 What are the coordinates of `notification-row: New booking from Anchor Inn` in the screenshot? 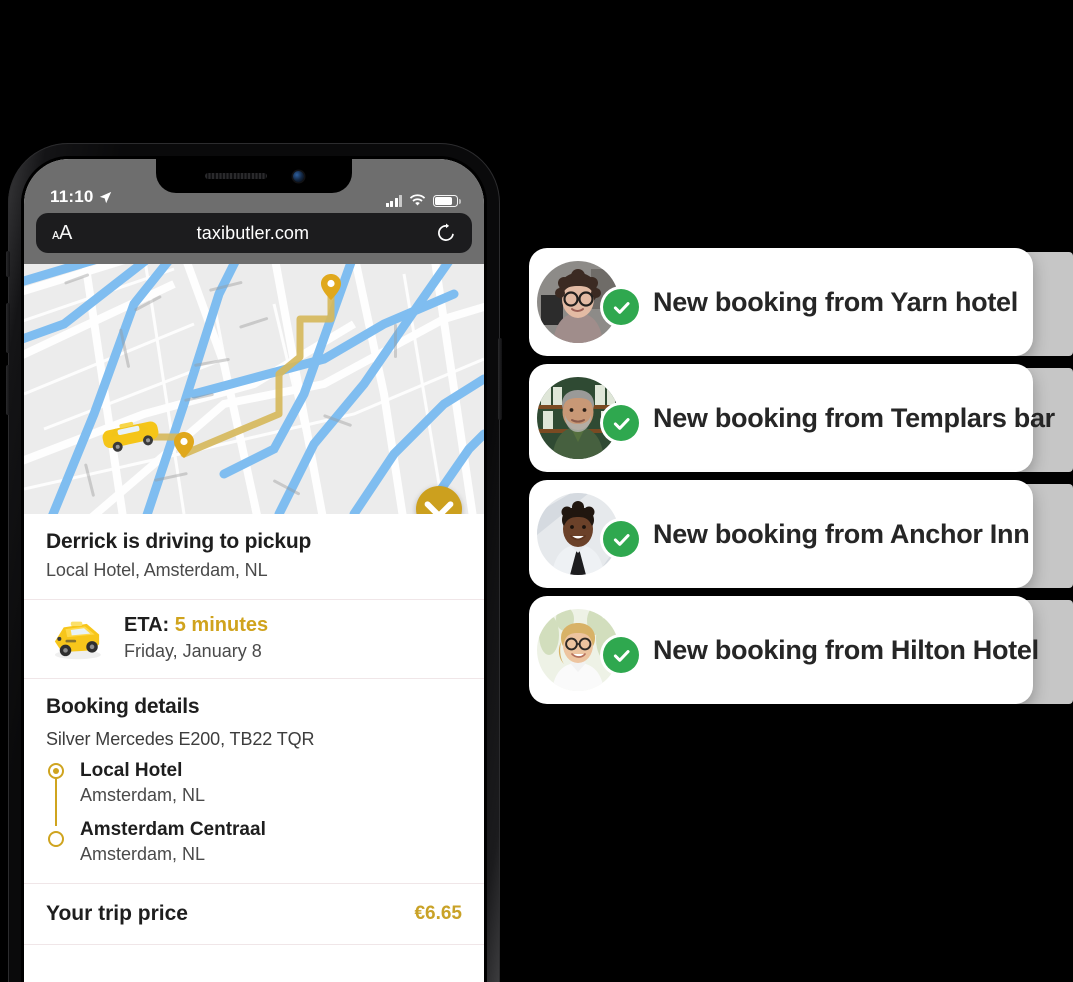 It's located at (801, 538).